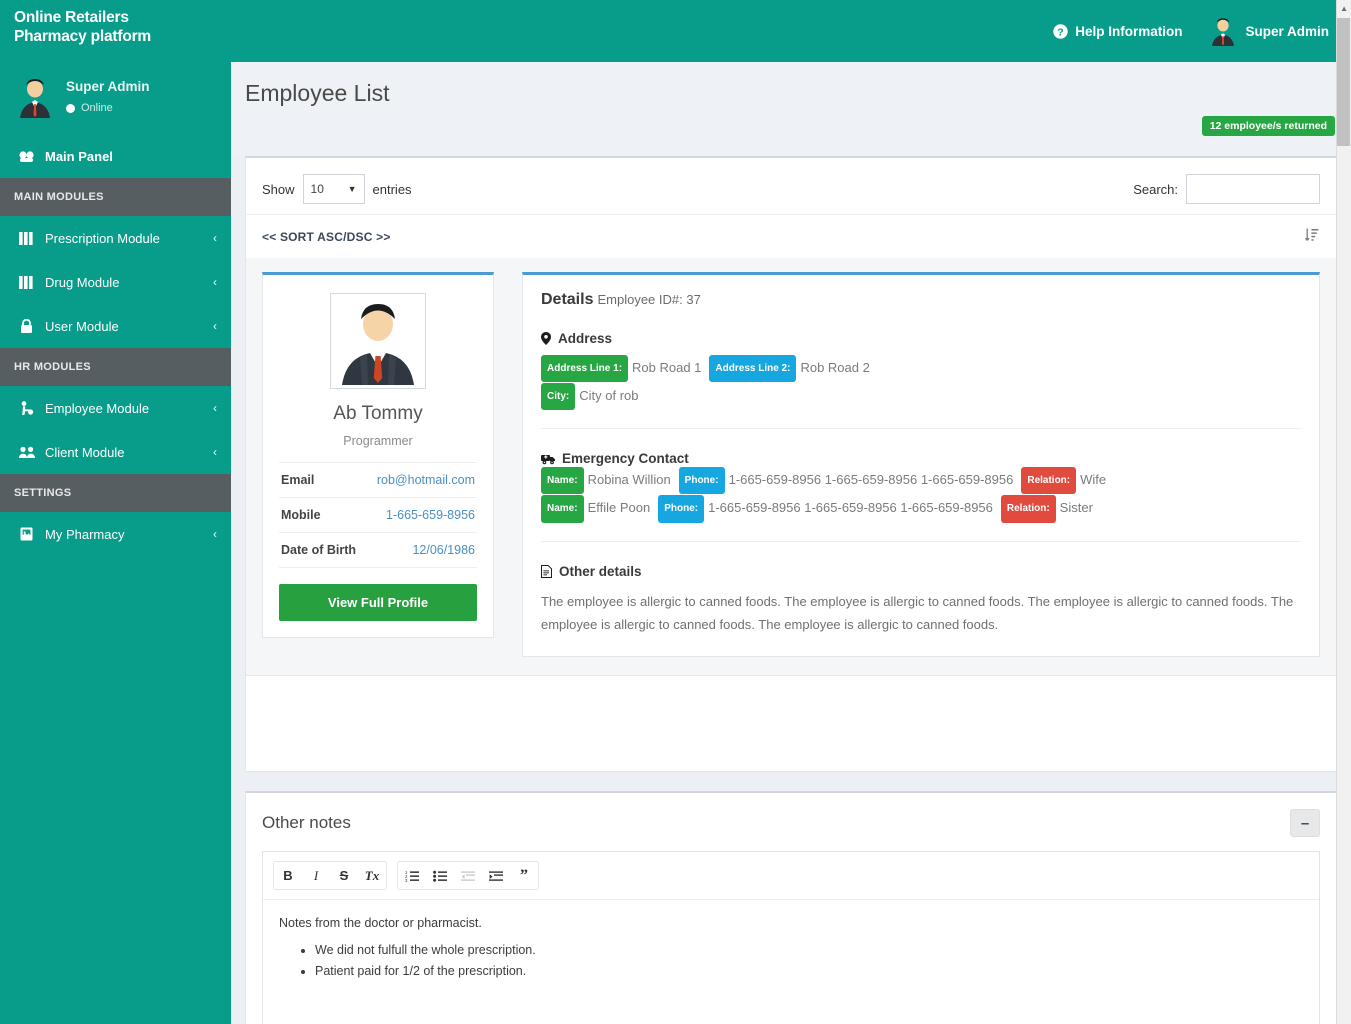  Describe the element at coordinates (496, 876) in the screenshot. I see `indent-icon` at that location.